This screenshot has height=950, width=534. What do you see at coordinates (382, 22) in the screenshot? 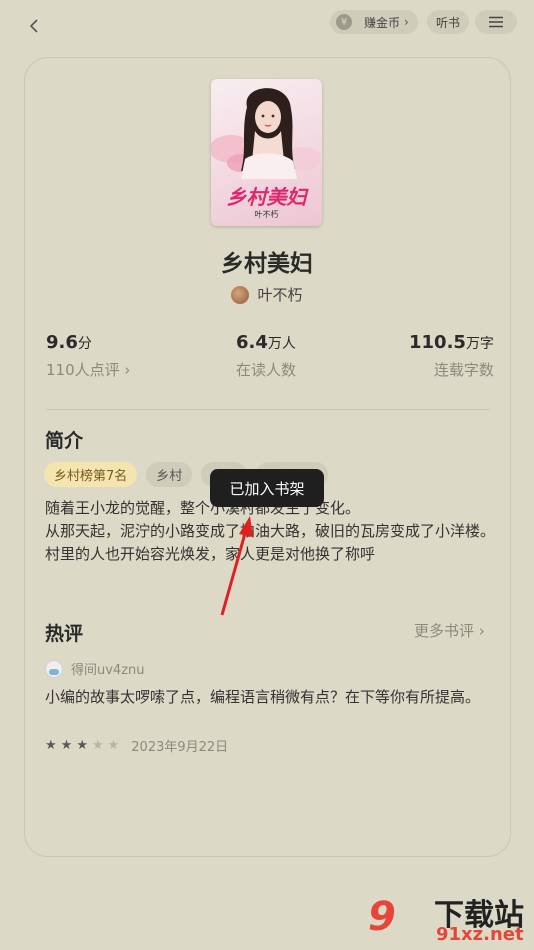
I see `earn-coins-label: 赚金币` at bounding box center [382, 22].